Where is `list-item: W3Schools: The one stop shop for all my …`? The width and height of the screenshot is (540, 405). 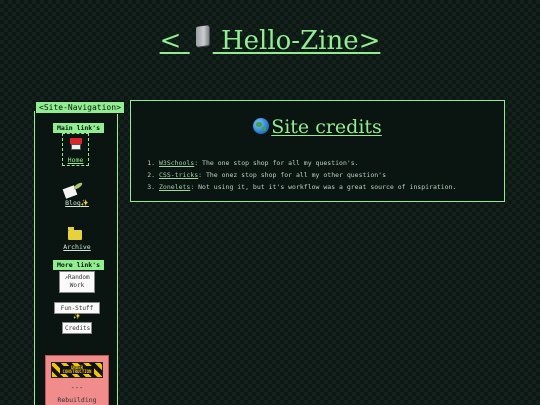
list-item: W3Schools: The one stop shop for all my … is located at coordinates (307, 163).